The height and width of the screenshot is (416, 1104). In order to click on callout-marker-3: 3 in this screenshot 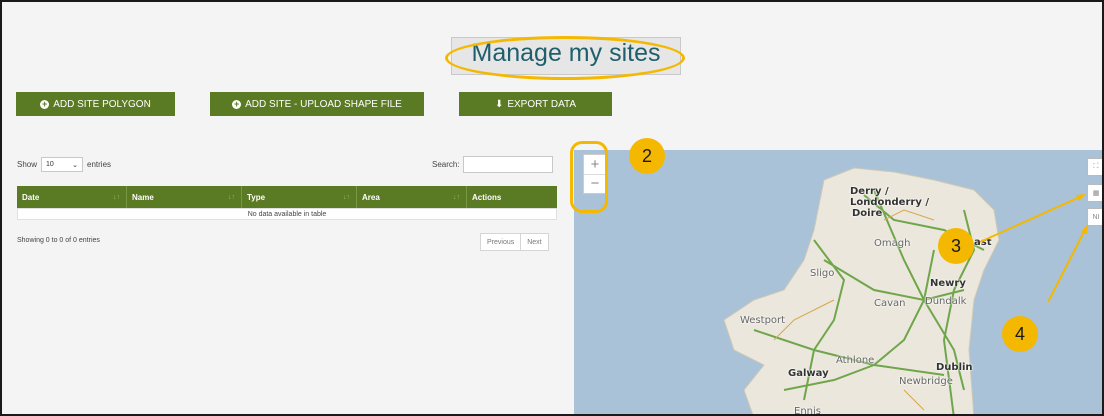, I will do `click(956, 246)`.